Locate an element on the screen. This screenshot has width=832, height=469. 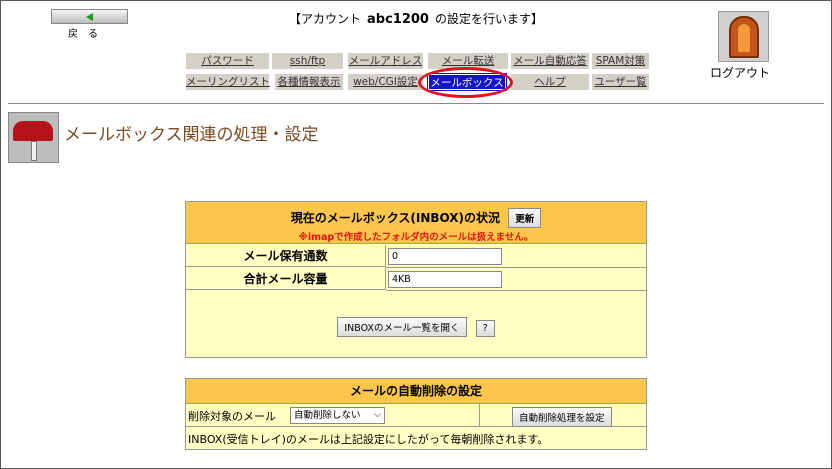
door-icon is located at coordinates (743, 36).